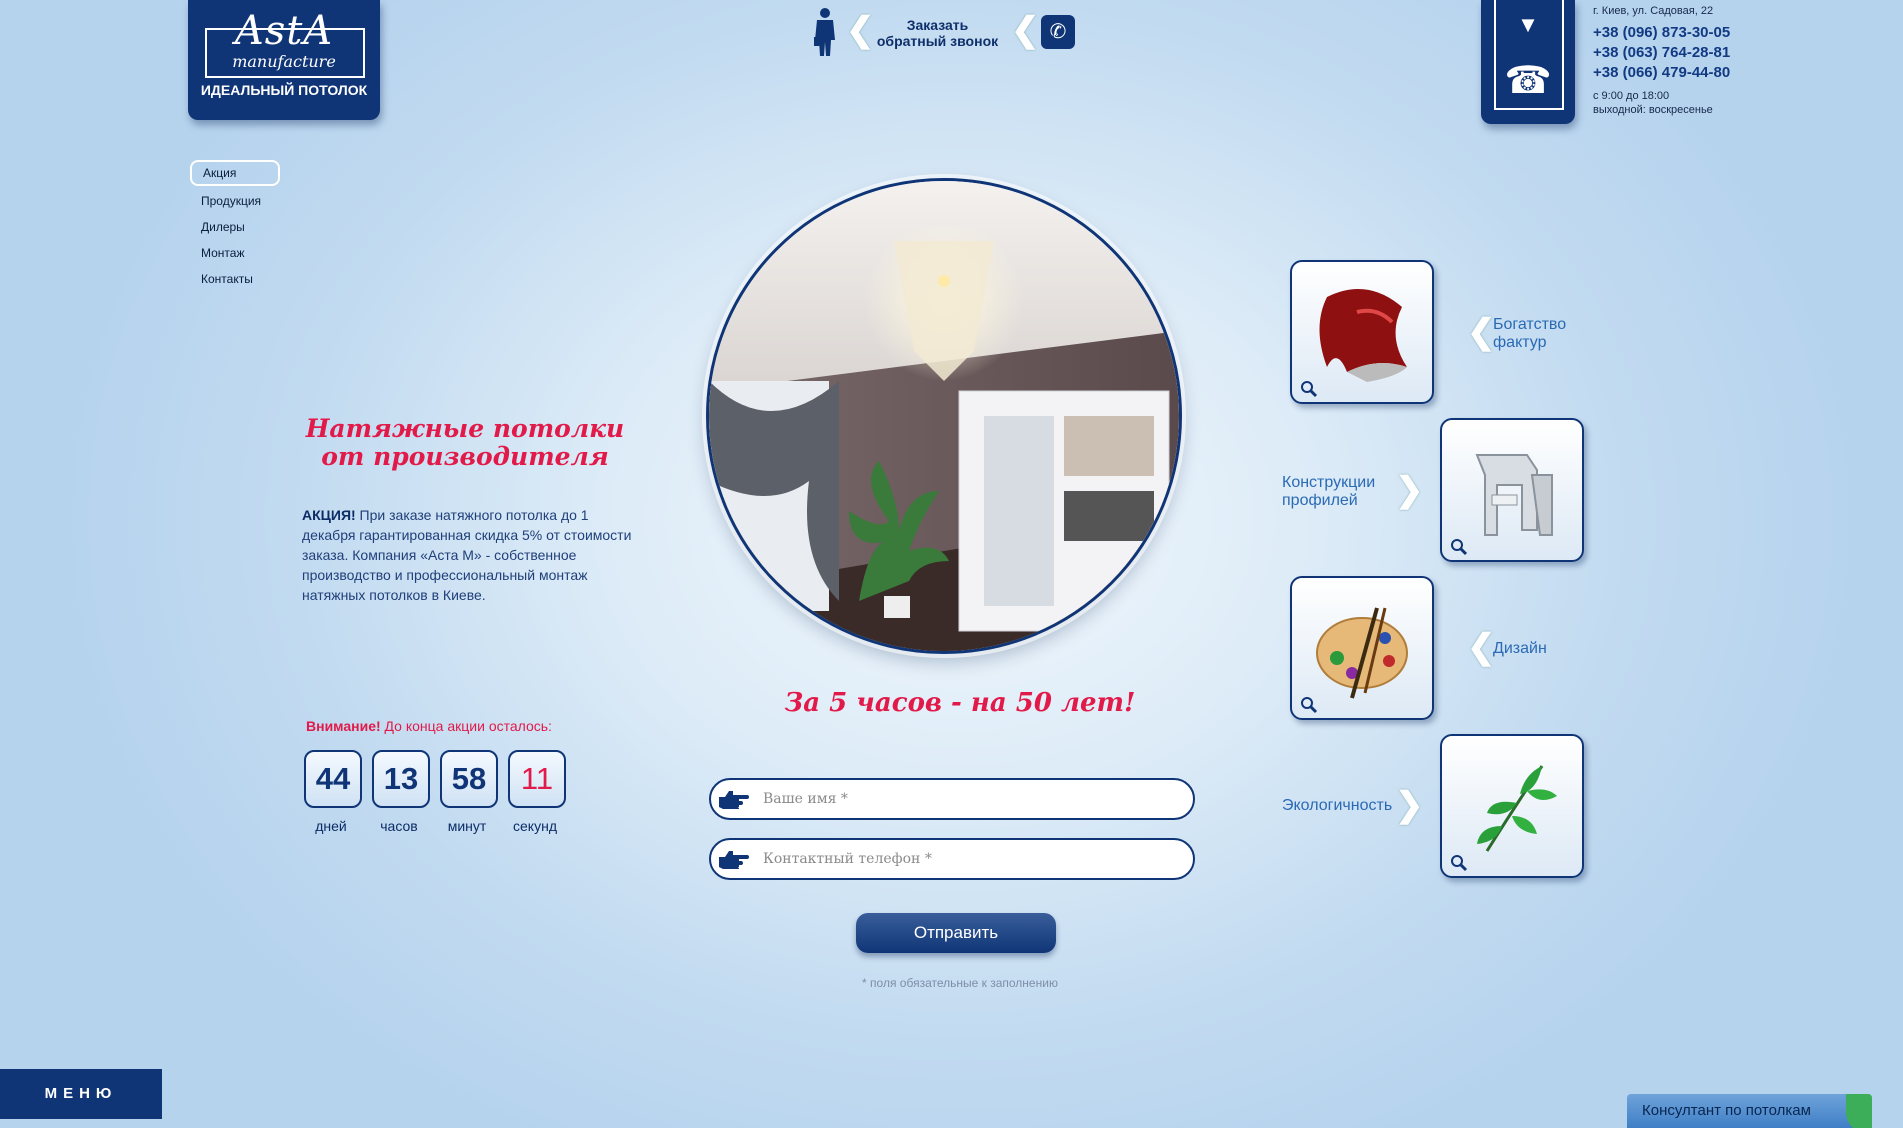 This screenshot has width=1903, height=1128. Describe the element at coordinates (235, 173) in the screenshot. I see `nav-item-promo: Акция` at that location.